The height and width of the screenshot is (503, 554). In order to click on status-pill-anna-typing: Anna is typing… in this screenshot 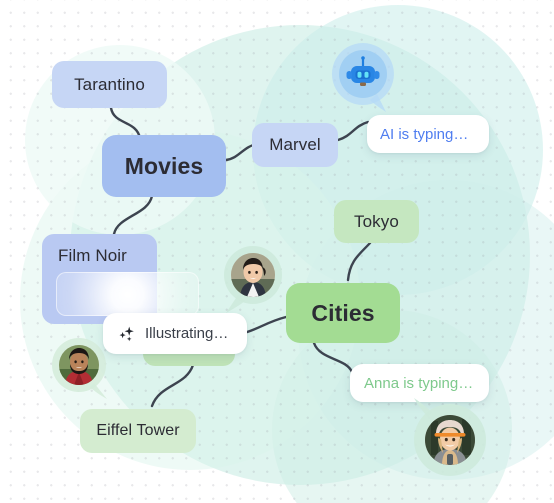, I will do `click(419, 383)`.